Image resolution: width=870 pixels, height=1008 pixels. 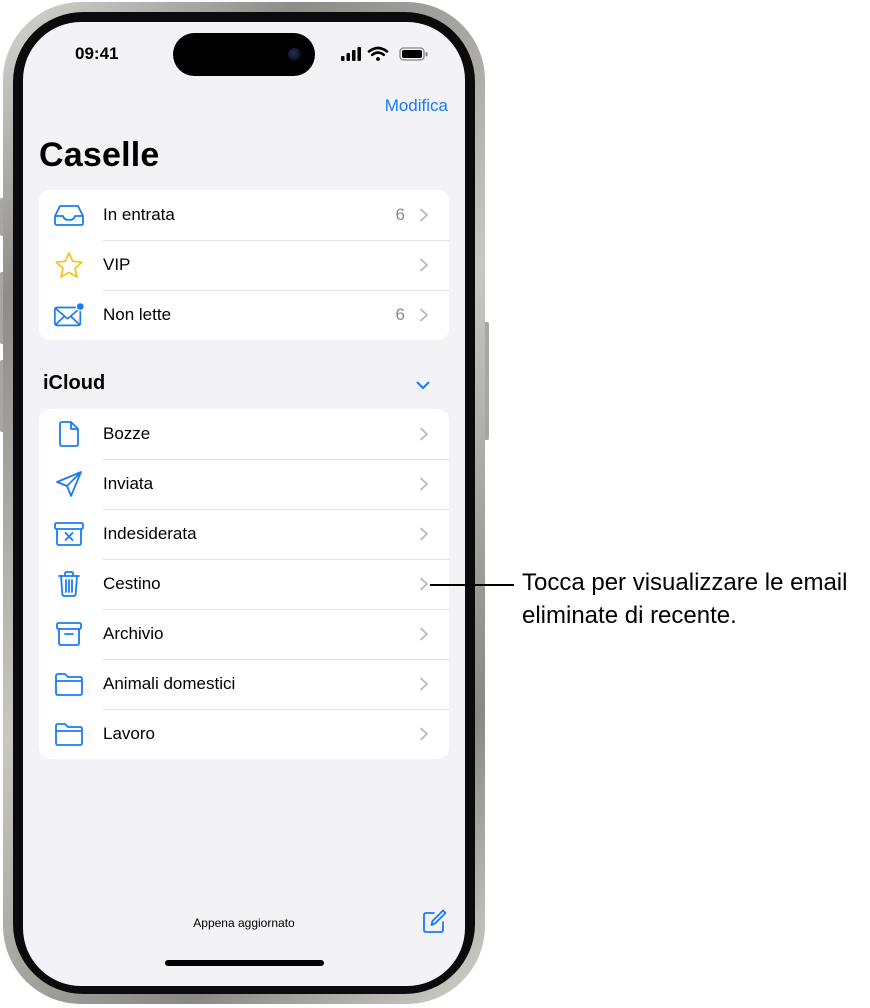 What do you see at coordinates (244, 963) in the screenshot?
I see `home-indicator` at bounding box center [244, 963].